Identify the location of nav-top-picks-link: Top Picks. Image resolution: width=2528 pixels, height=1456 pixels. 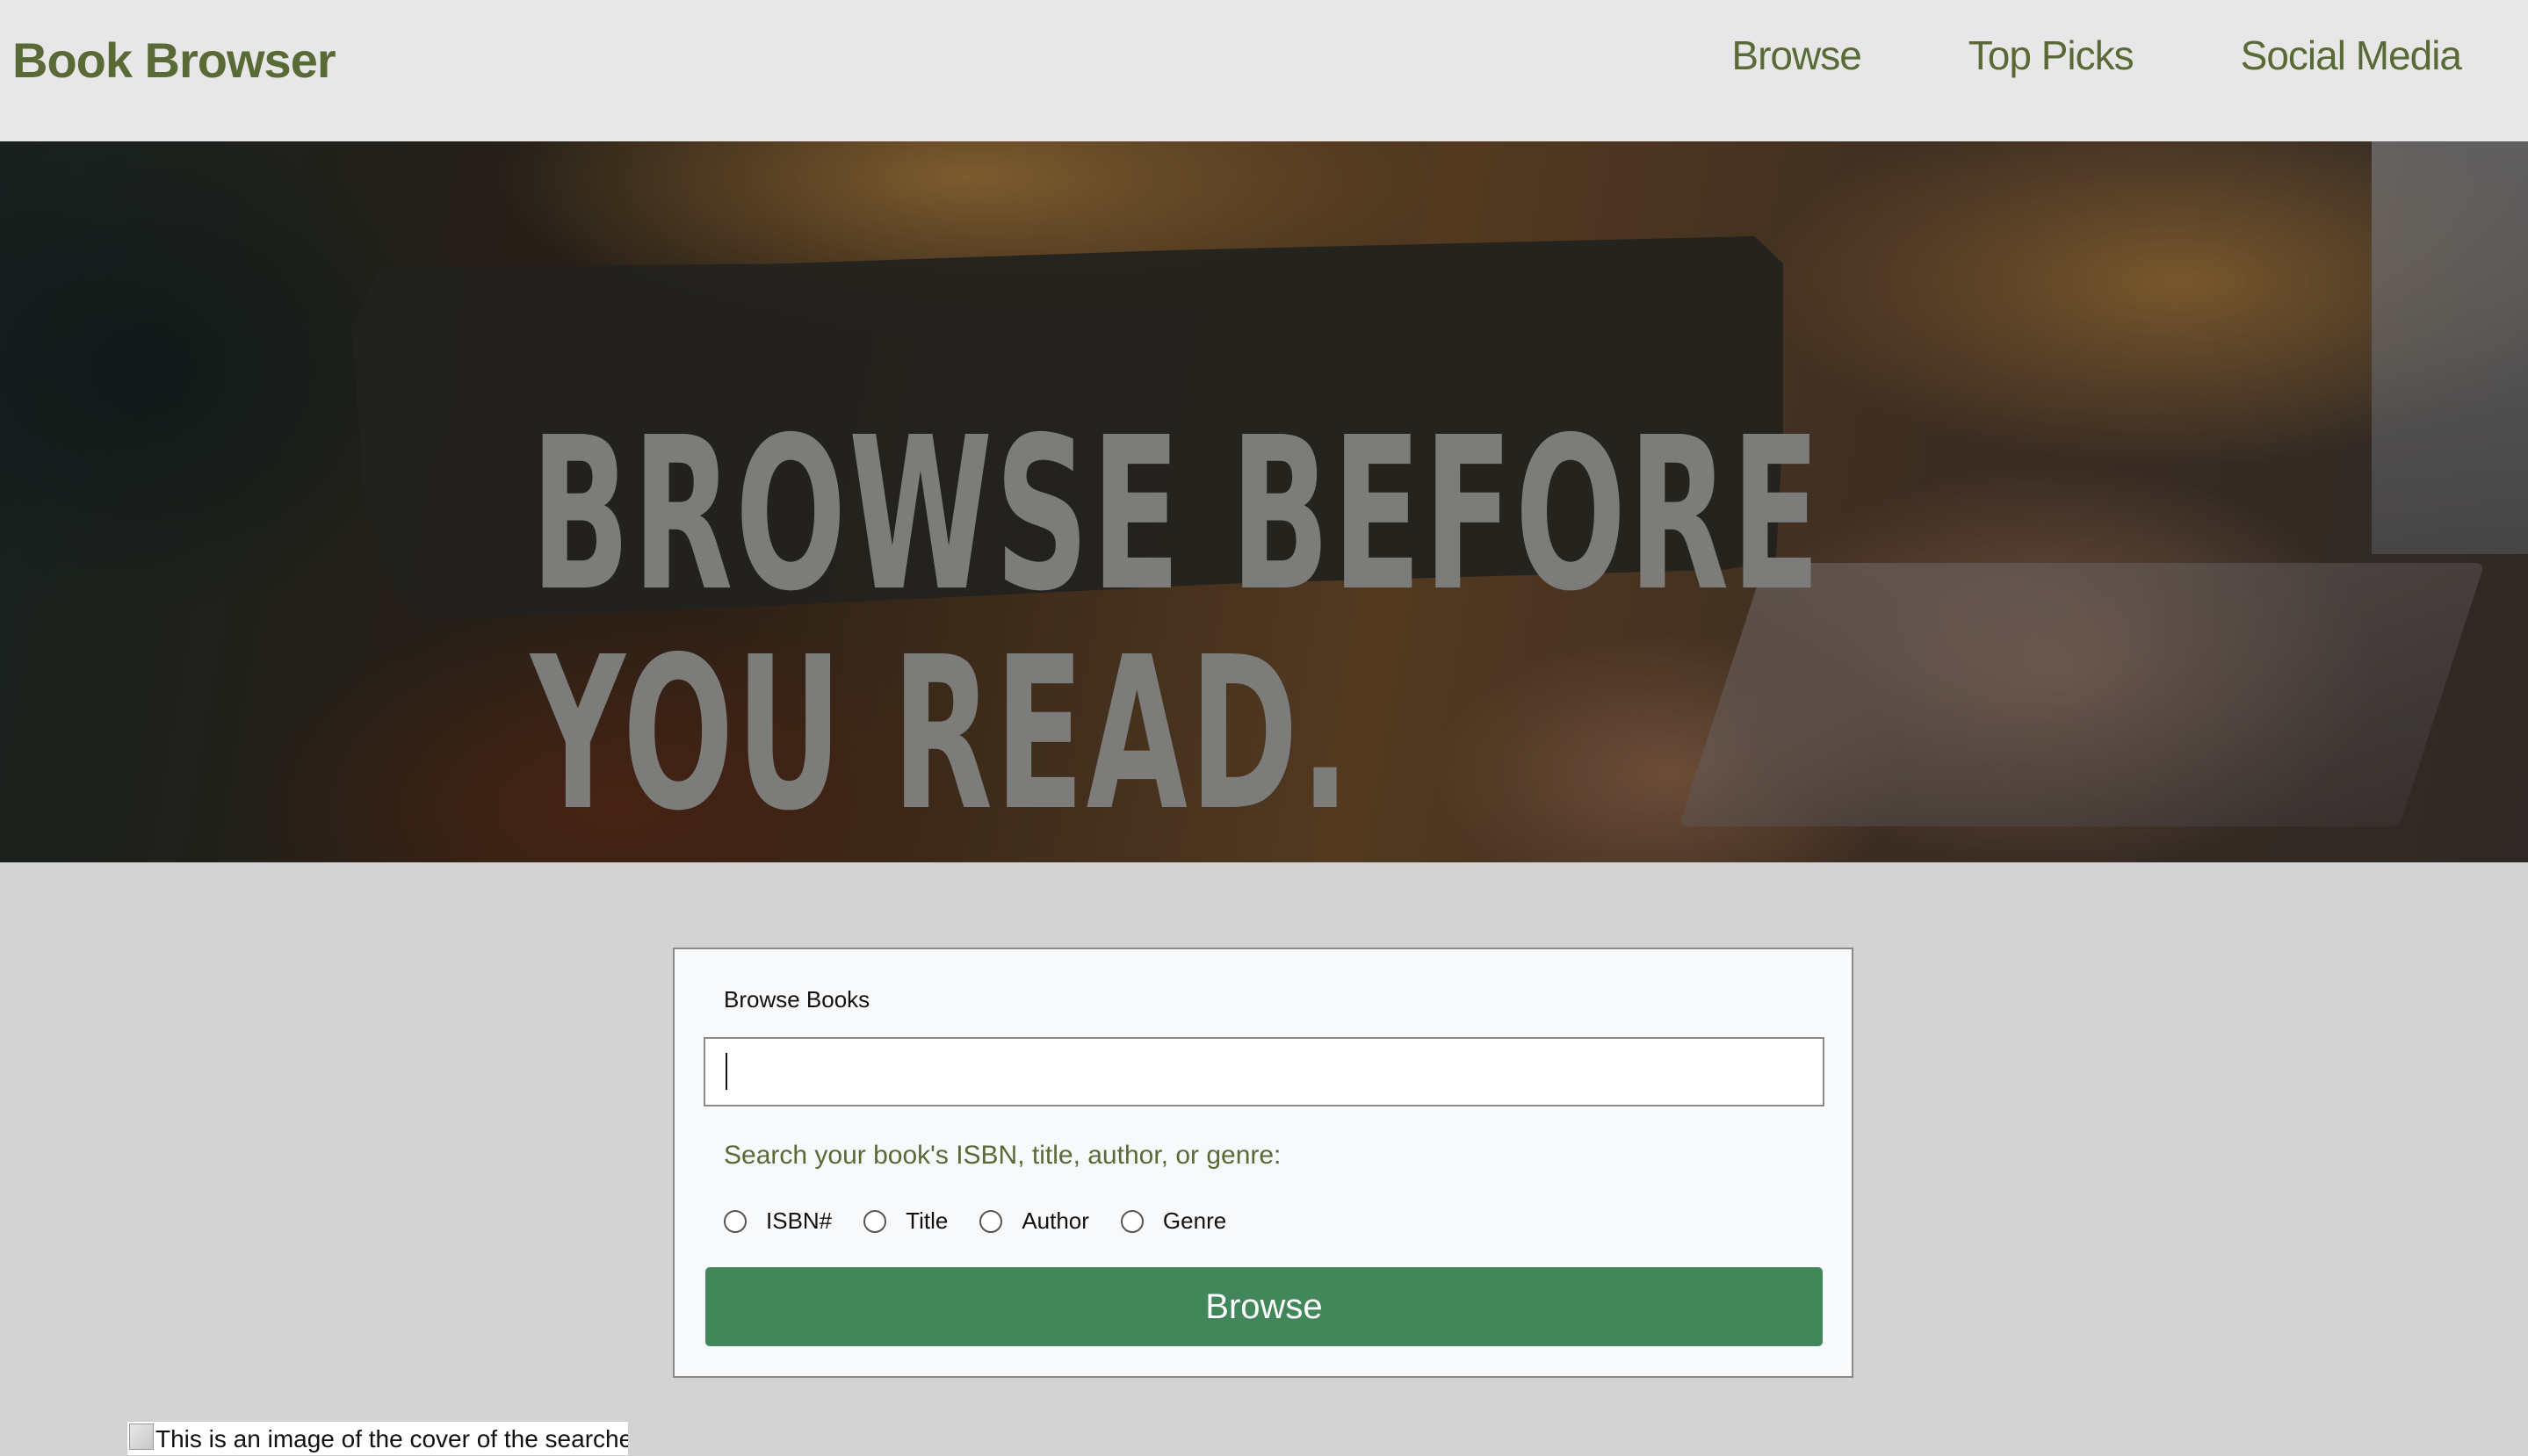
(2051, 55).